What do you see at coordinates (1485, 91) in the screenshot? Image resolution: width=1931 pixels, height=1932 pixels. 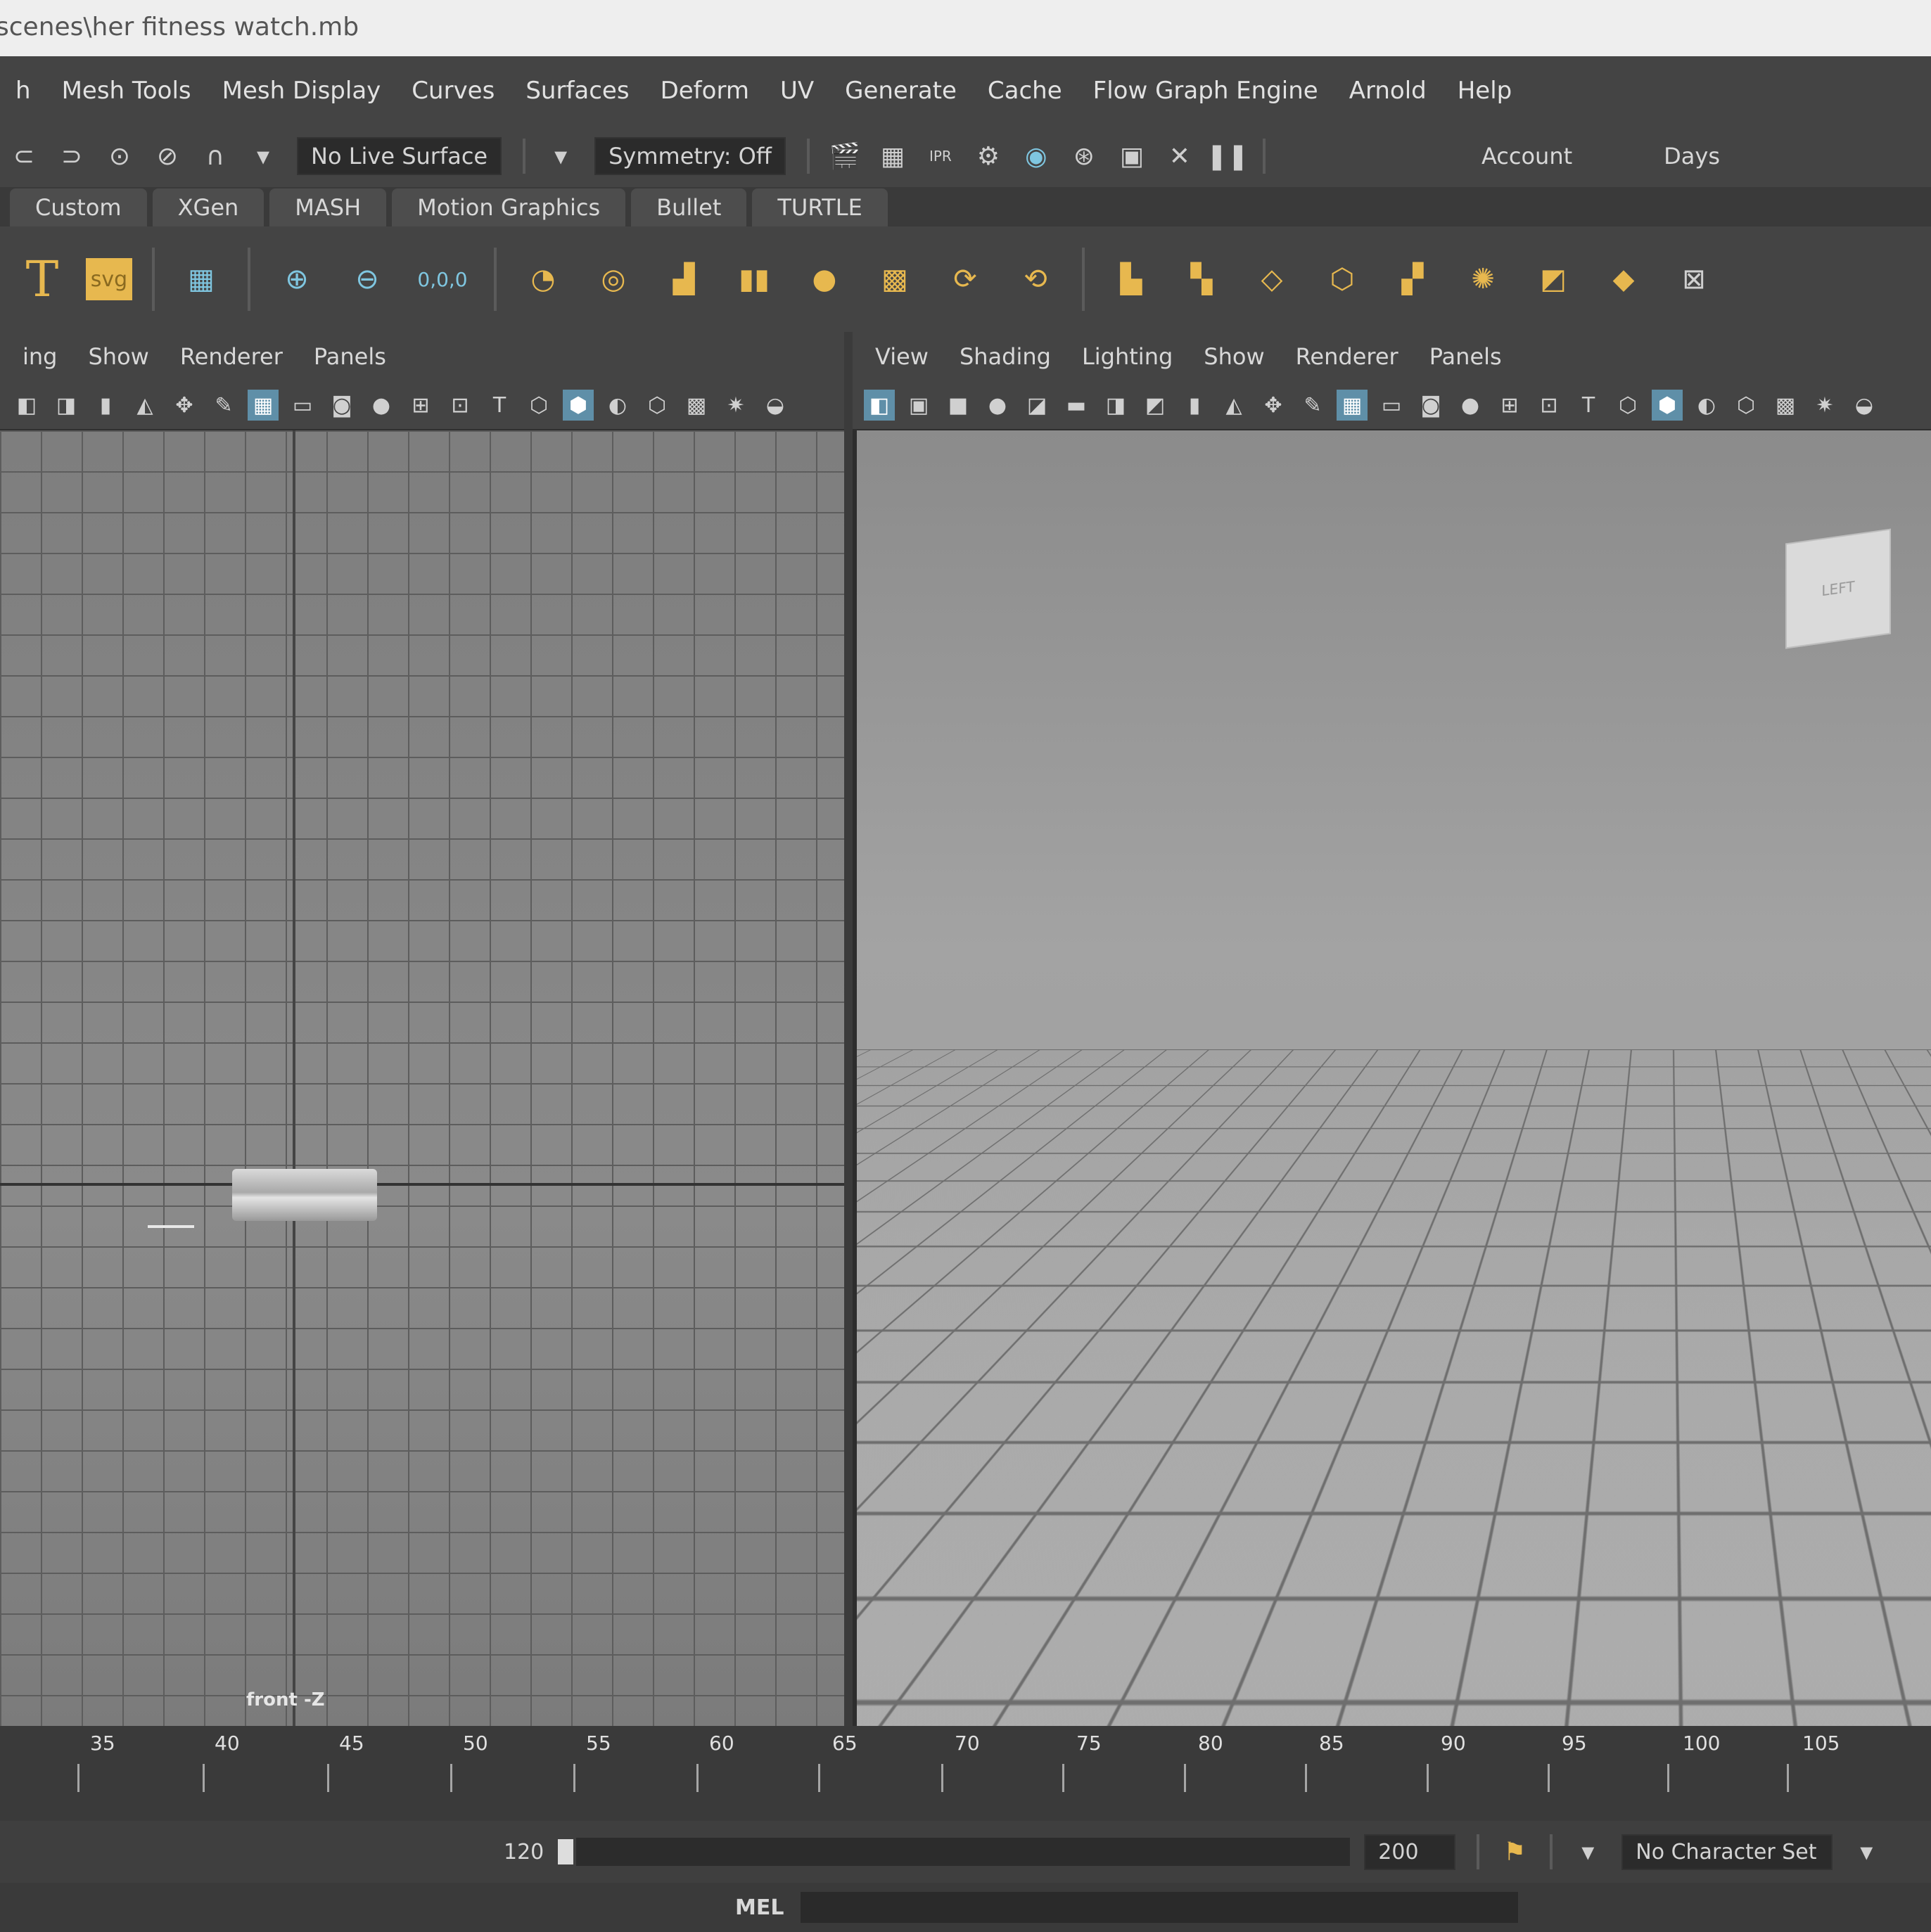 I see `menu-help: Help` at bounding box center [1485, 91].